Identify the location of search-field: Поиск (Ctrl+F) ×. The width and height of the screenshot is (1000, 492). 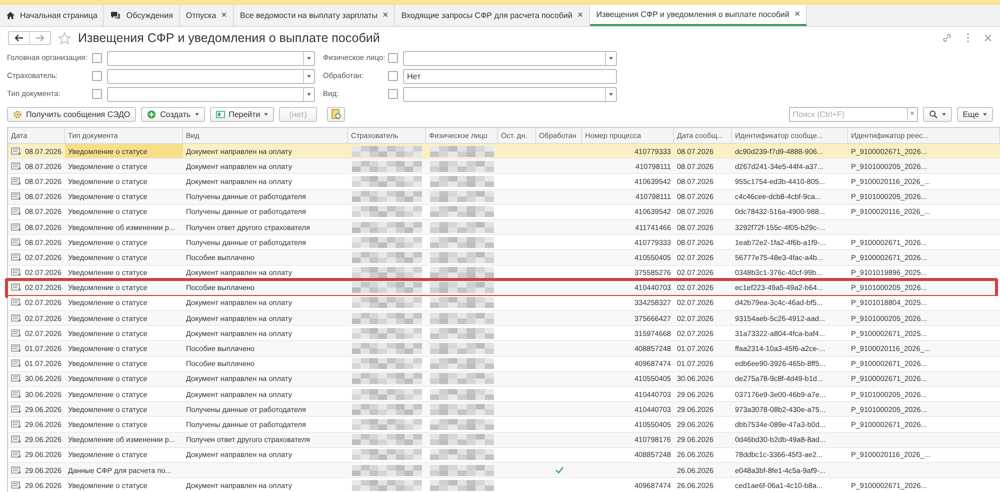
(853, 114).